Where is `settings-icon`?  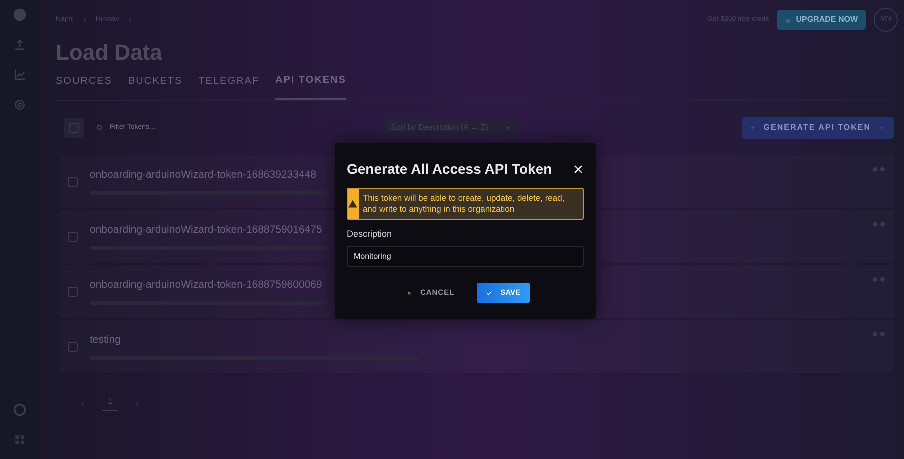 settings-icon is located at coordinates (20, 105).